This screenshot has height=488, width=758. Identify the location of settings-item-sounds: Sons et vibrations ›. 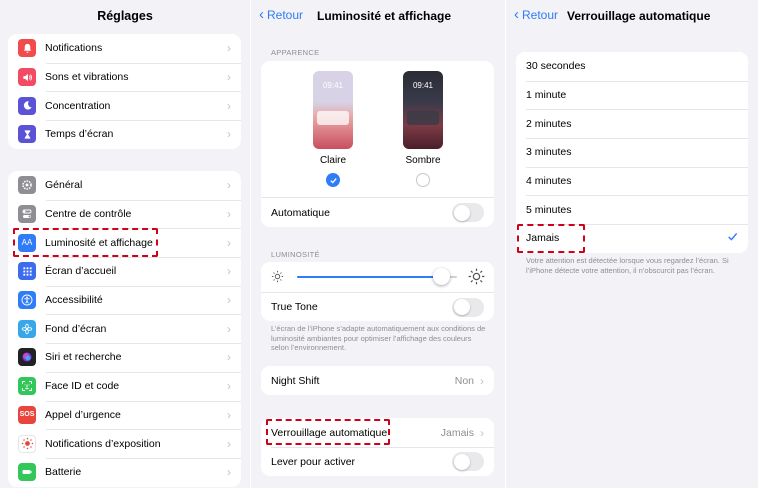
(124, 77).